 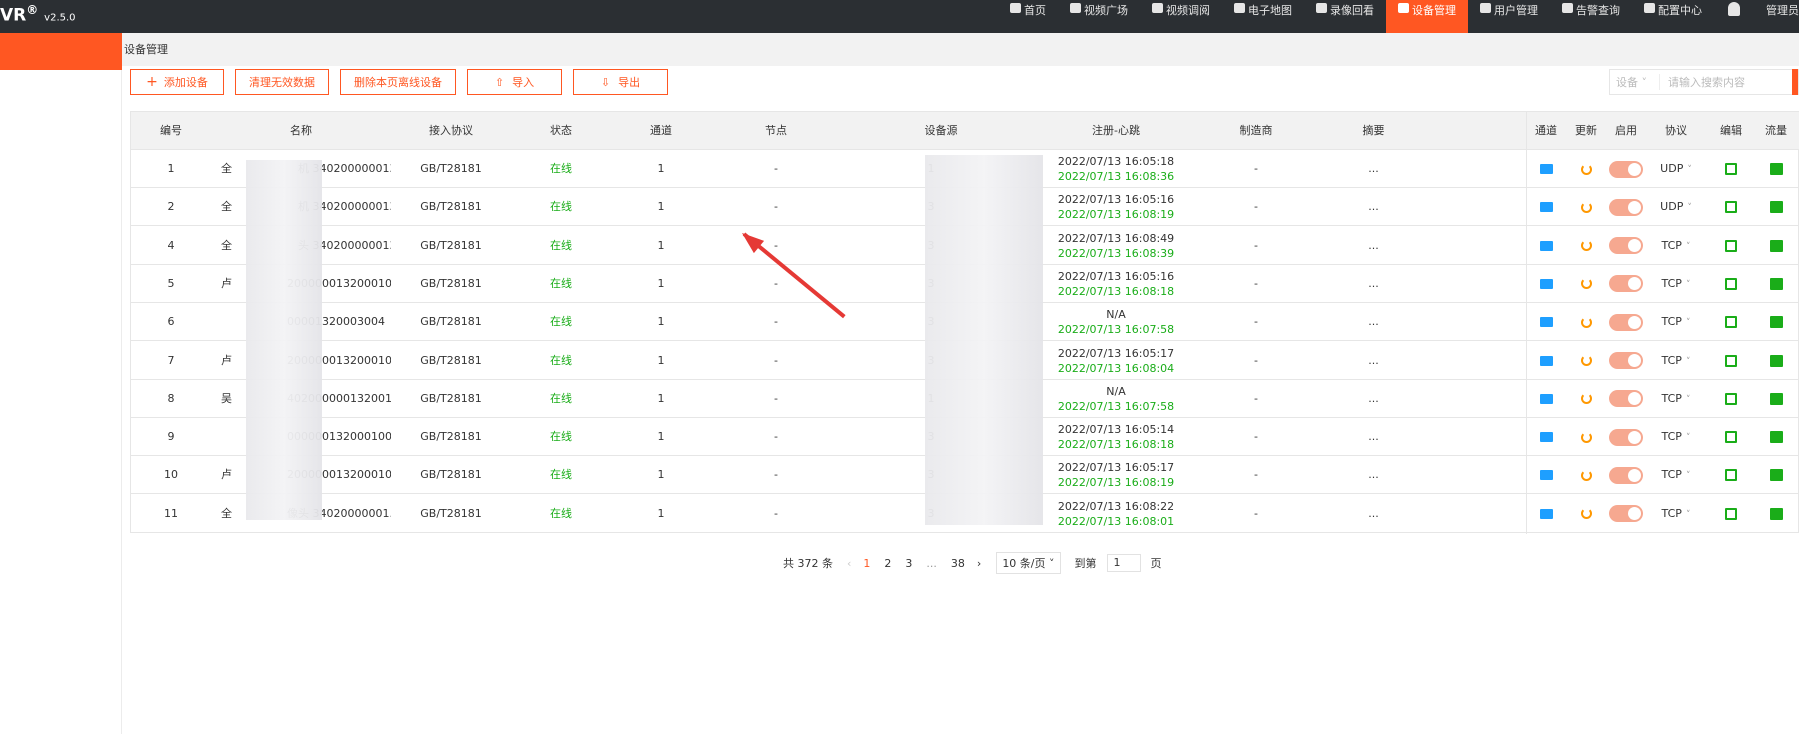 I want to click on nav-device-management: 设备管理, so click(x=1427, y=16).